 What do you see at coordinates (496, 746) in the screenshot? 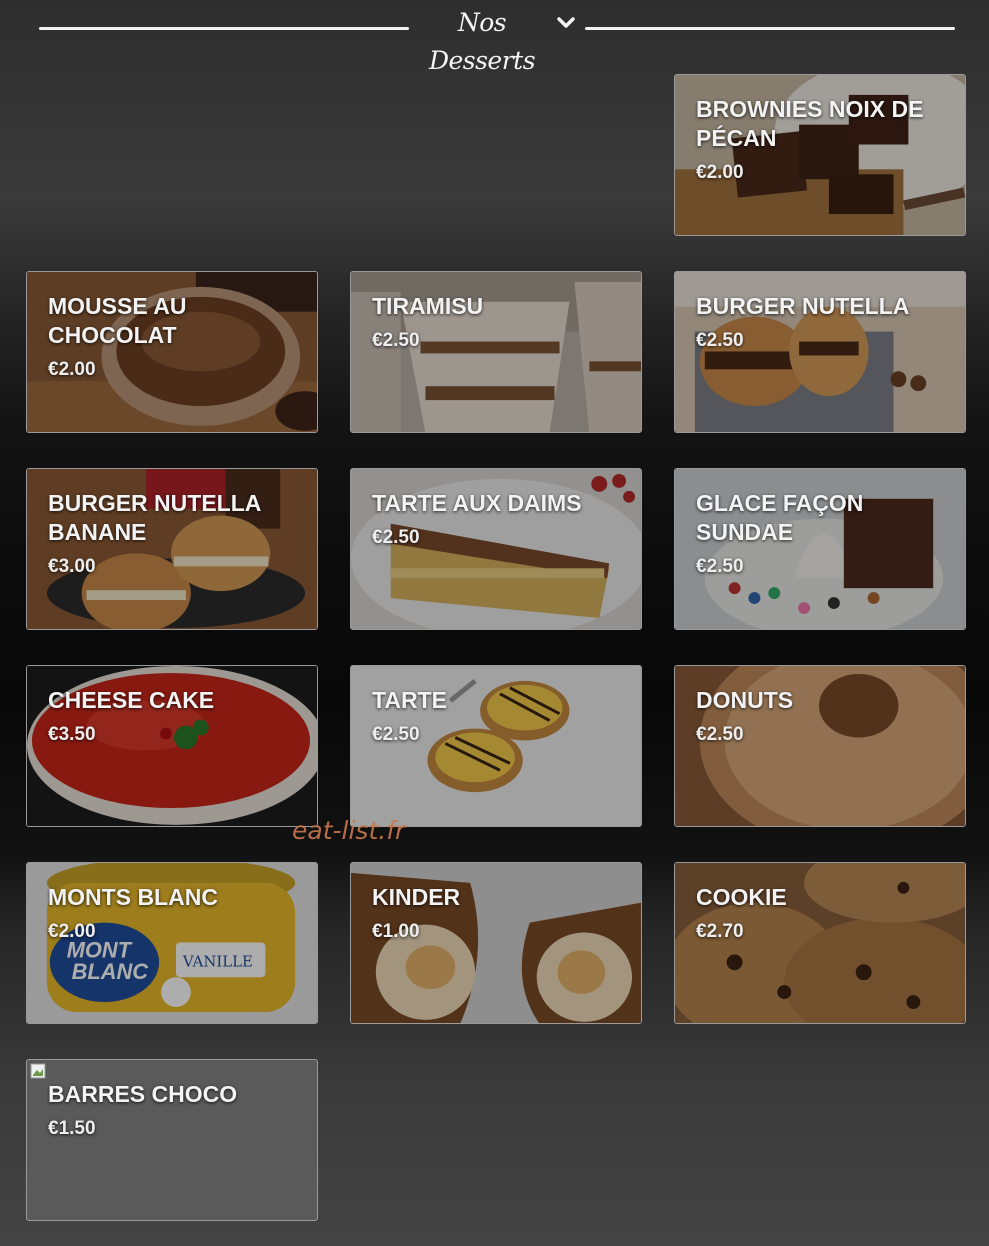
I see `dessert-card-tarte: TARTE €2.50` at bounding box center [496, 746].